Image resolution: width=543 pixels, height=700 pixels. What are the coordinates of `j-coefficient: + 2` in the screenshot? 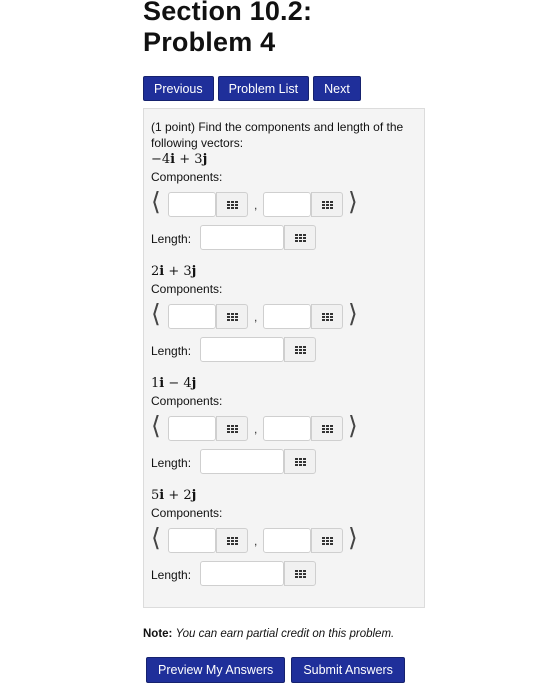 It's located at (180, 495).